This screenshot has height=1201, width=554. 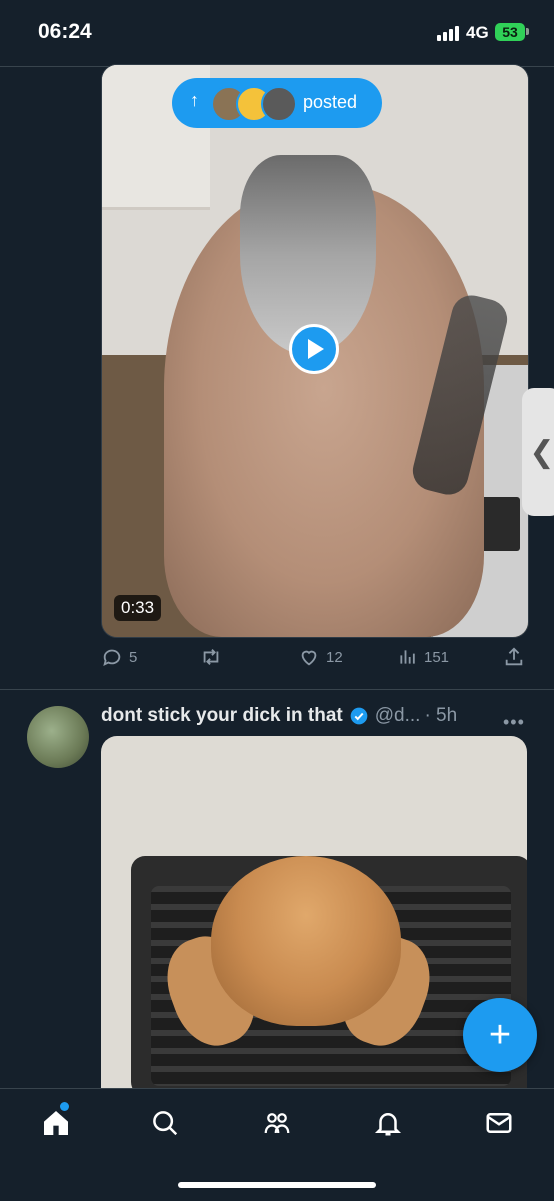 I want to click on play-icon, so click(x=316, y=349).